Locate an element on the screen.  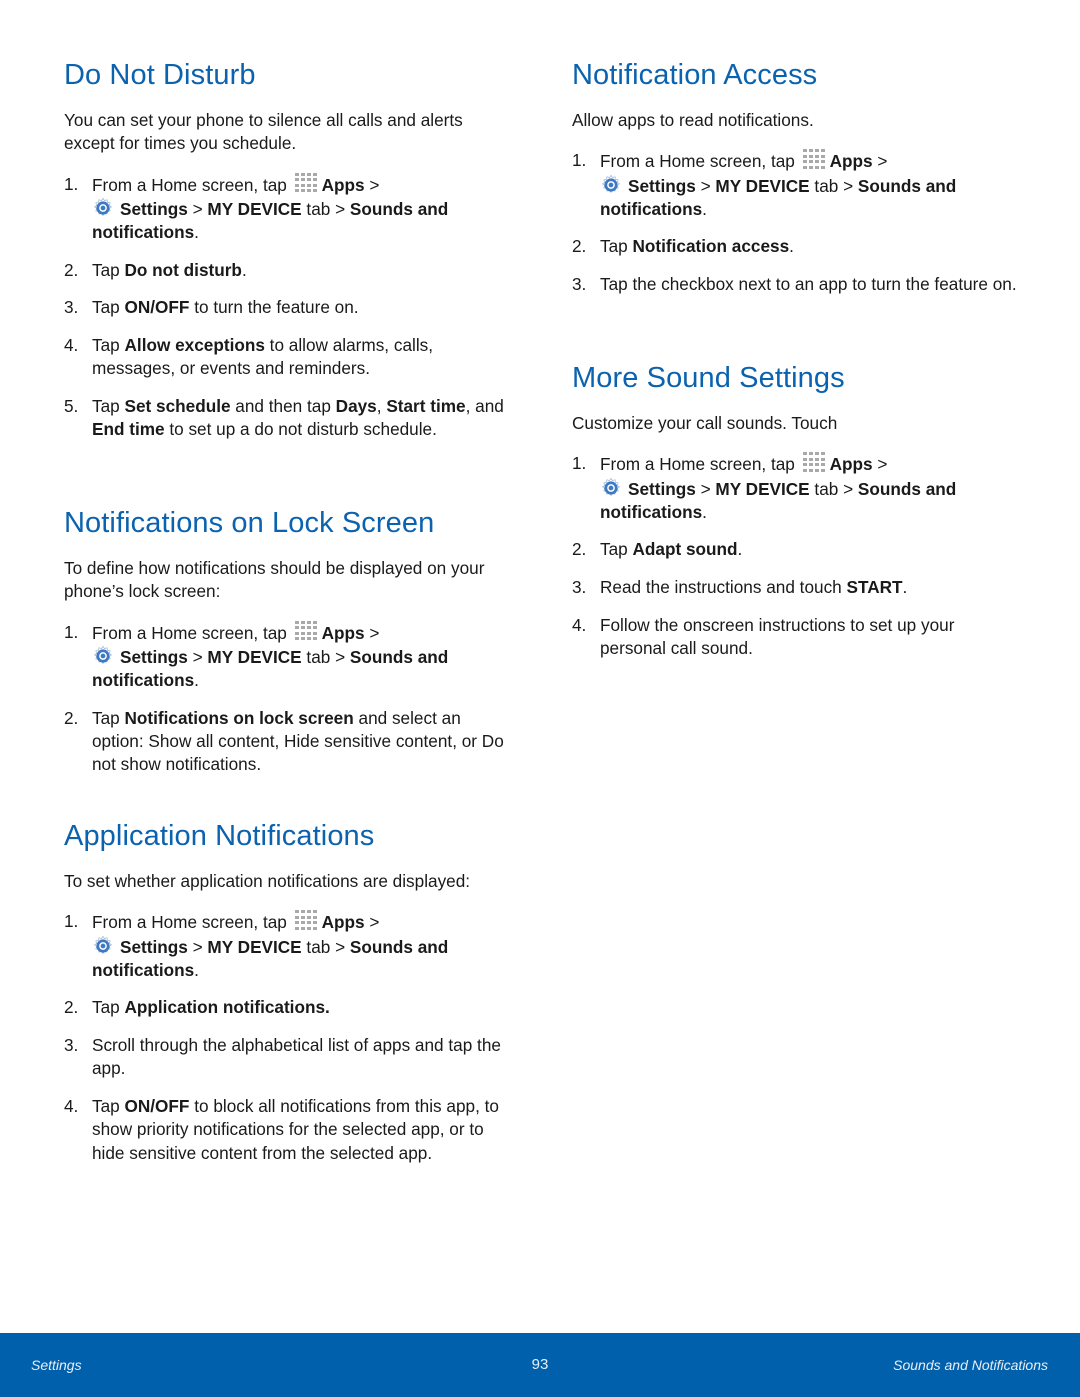
section-title: Notification Access is located at coordinates (695, 75).